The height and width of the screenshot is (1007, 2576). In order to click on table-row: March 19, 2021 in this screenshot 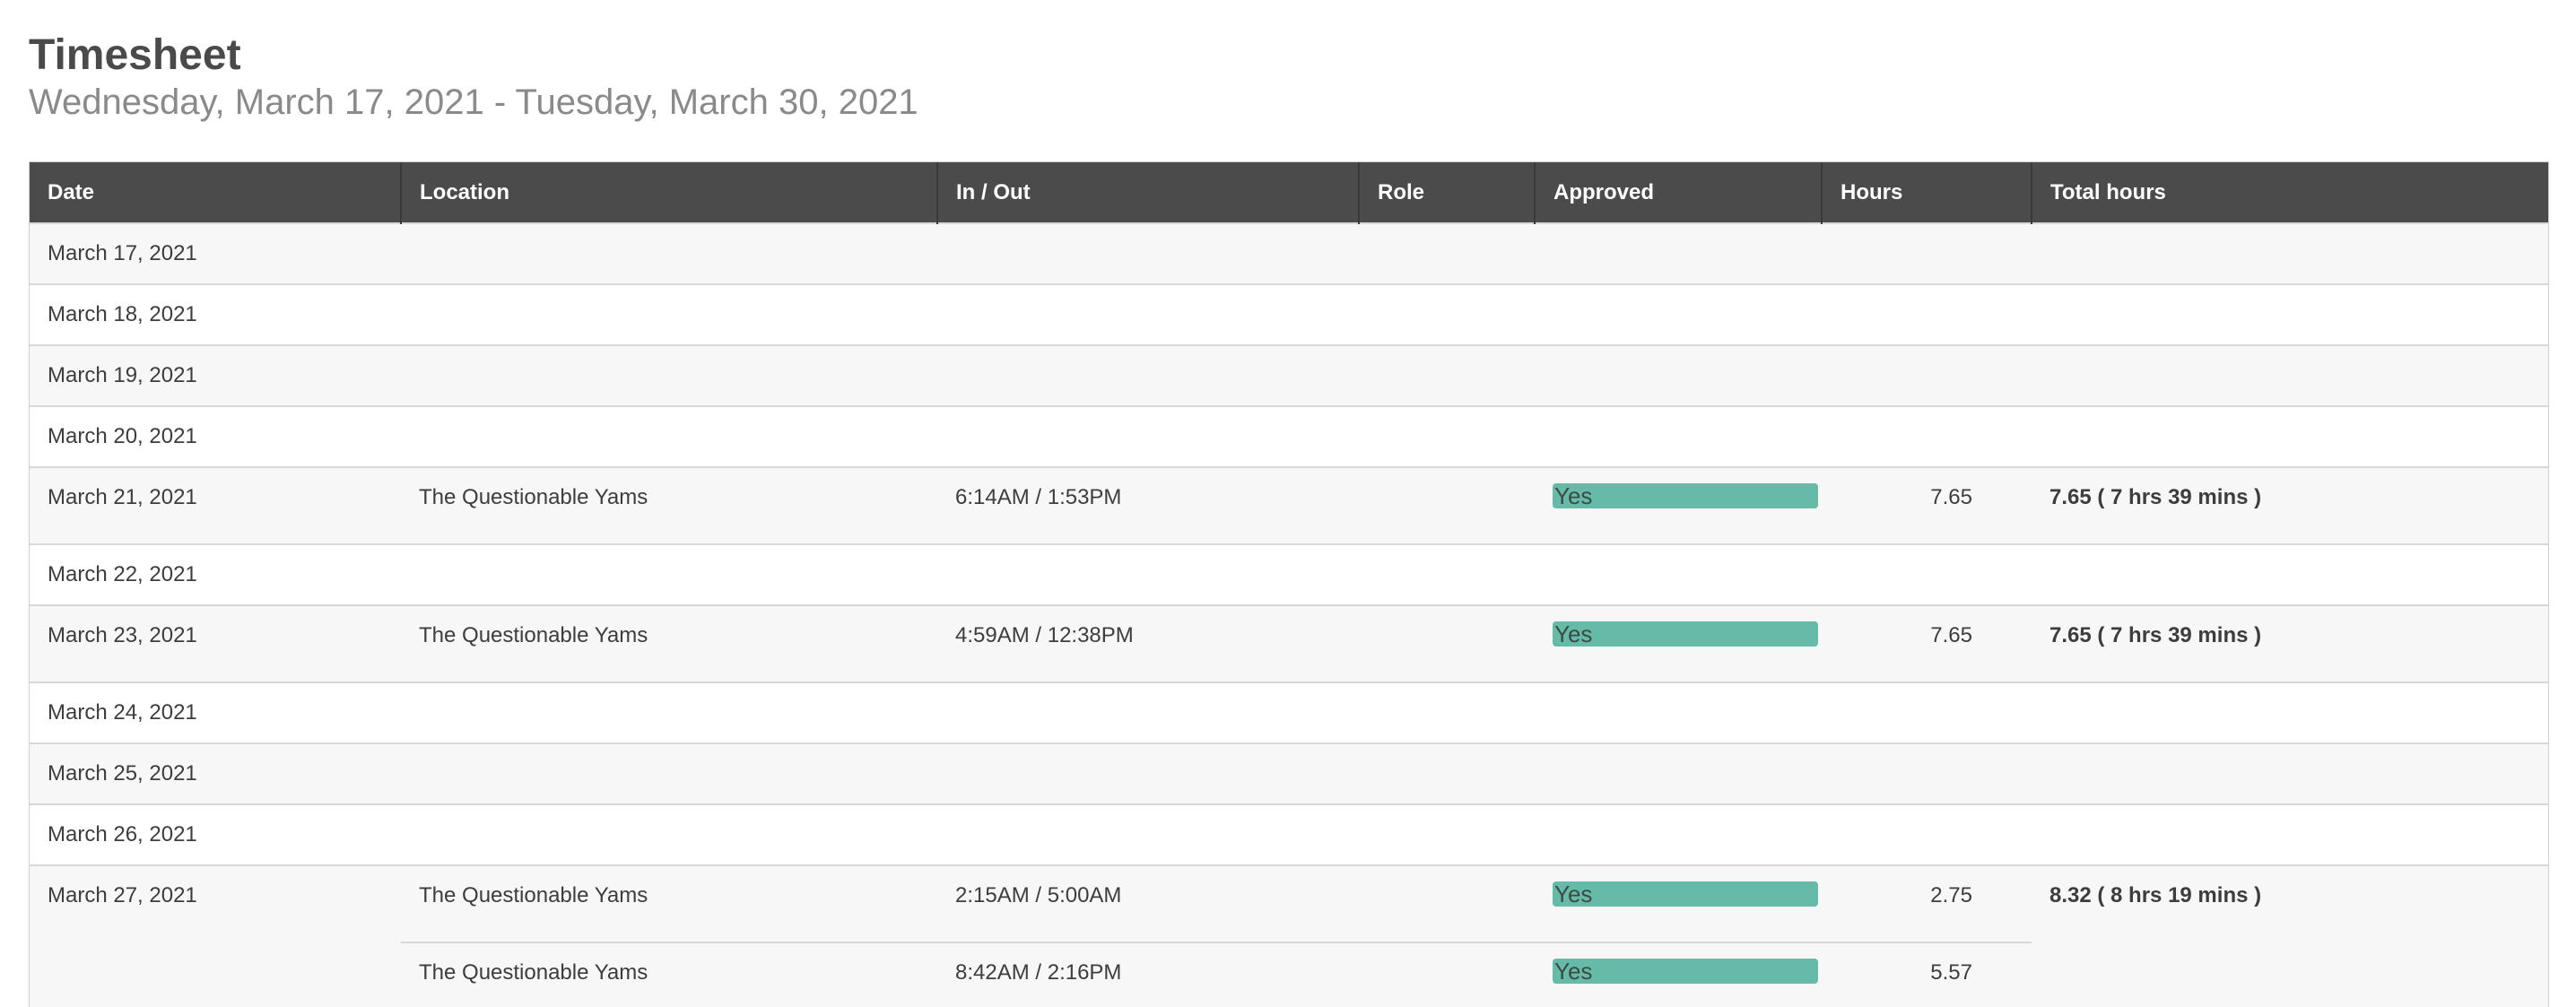, I will do `click(1289, 375)`.